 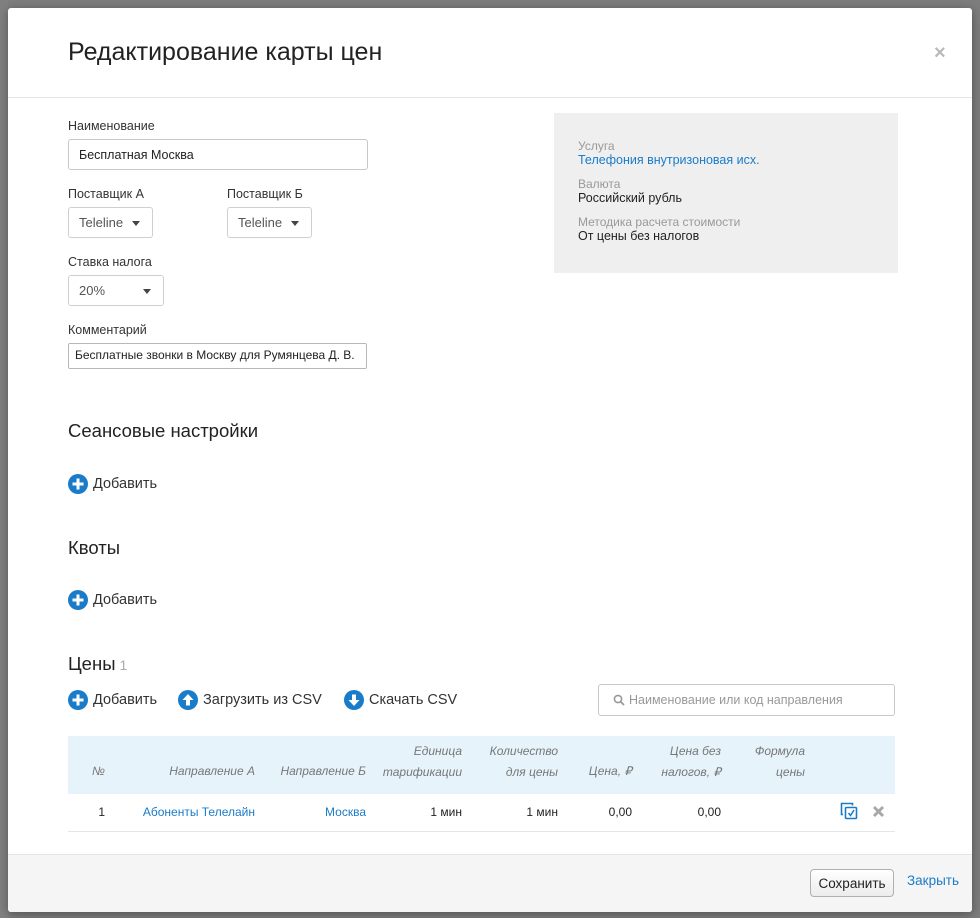 I want to click on col-unit-line2: тарификации, so click(x=422, y=772).